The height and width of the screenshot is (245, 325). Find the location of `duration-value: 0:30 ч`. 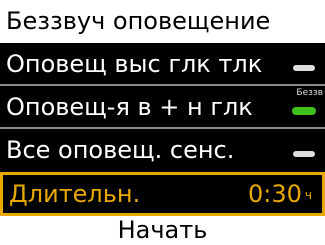

duration-value: 0:30 ч is located at coordinates (280, 194).